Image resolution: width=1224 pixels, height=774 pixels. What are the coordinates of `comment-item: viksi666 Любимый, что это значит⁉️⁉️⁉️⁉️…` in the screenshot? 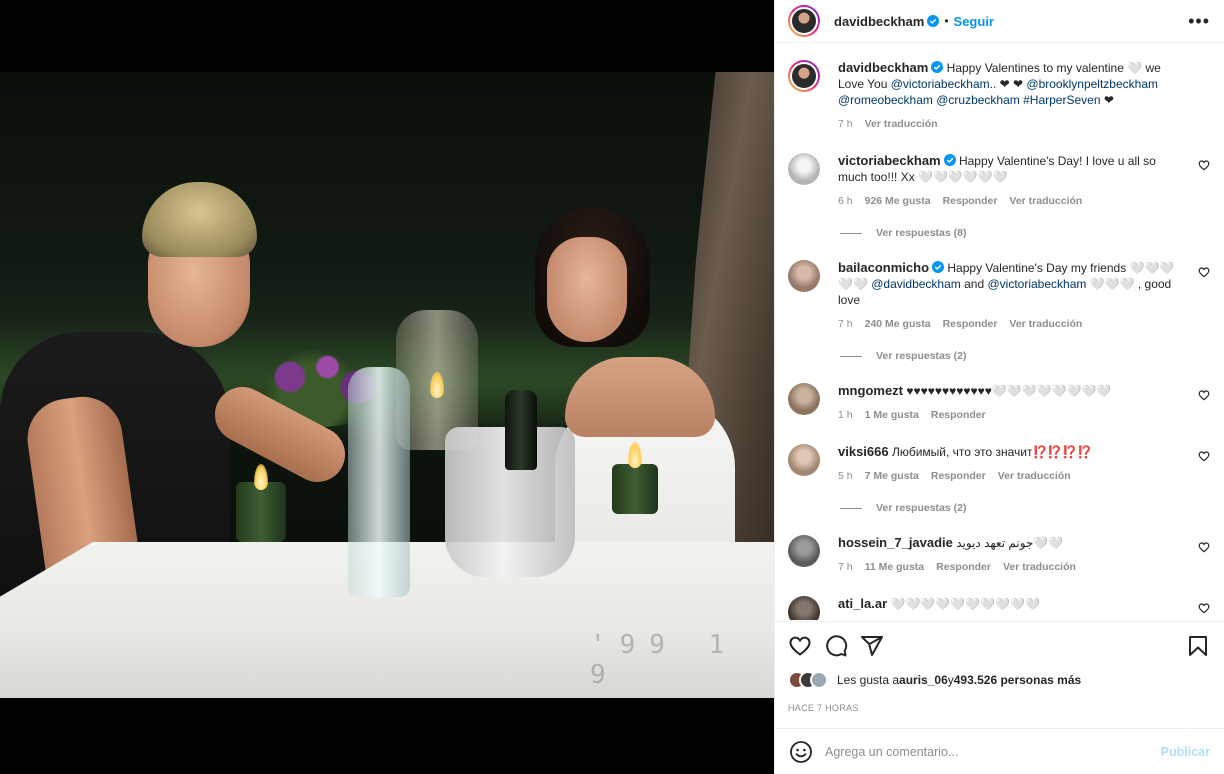 It's located at (999, 479).